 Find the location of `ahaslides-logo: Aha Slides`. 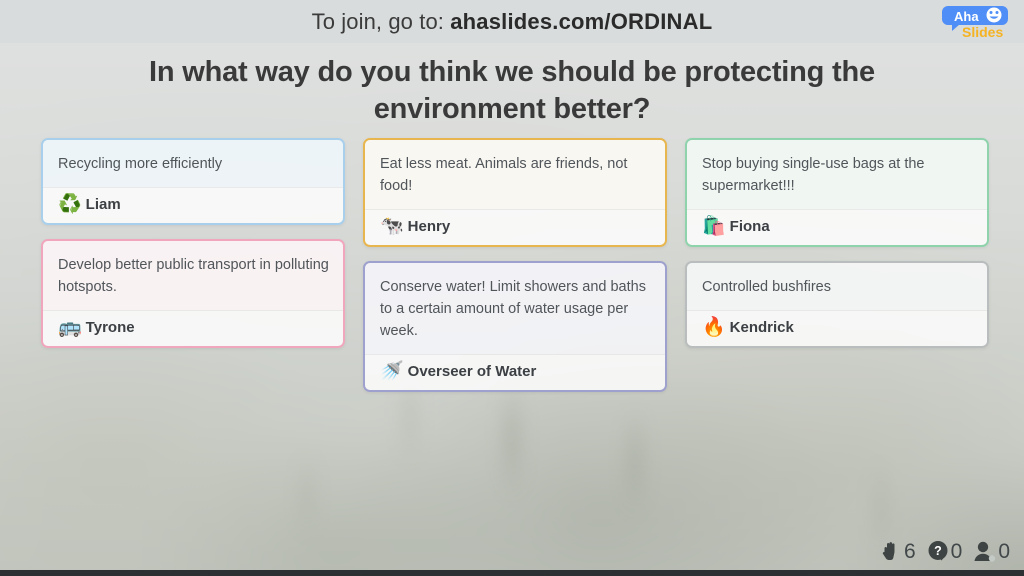

ahaslides-logo: Aha Slides is located at coordinates (975, 22).